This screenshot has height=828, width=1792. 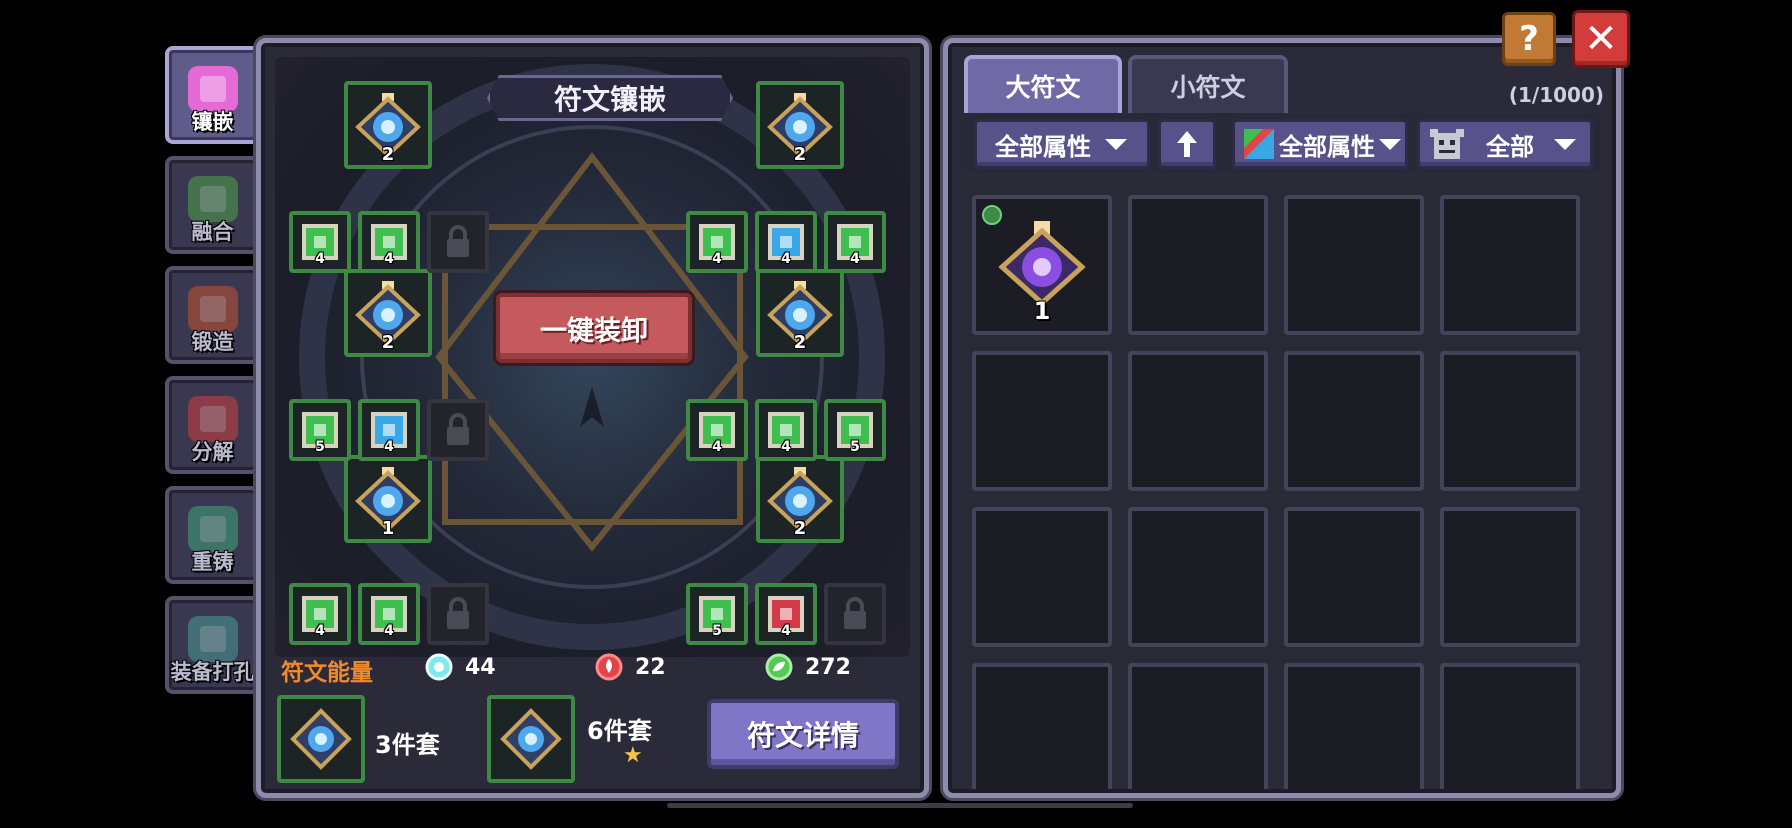 I want to click on side-tab-2: 锻造, so click(x=212, y=315).